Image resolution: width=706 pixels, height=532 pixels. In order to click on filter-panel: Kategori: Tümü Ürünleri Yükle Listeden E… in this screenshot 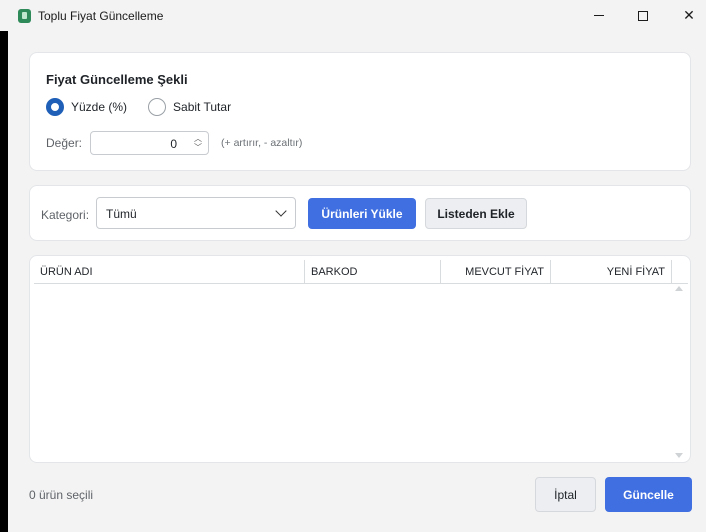, I will do `click(360, 213)`.